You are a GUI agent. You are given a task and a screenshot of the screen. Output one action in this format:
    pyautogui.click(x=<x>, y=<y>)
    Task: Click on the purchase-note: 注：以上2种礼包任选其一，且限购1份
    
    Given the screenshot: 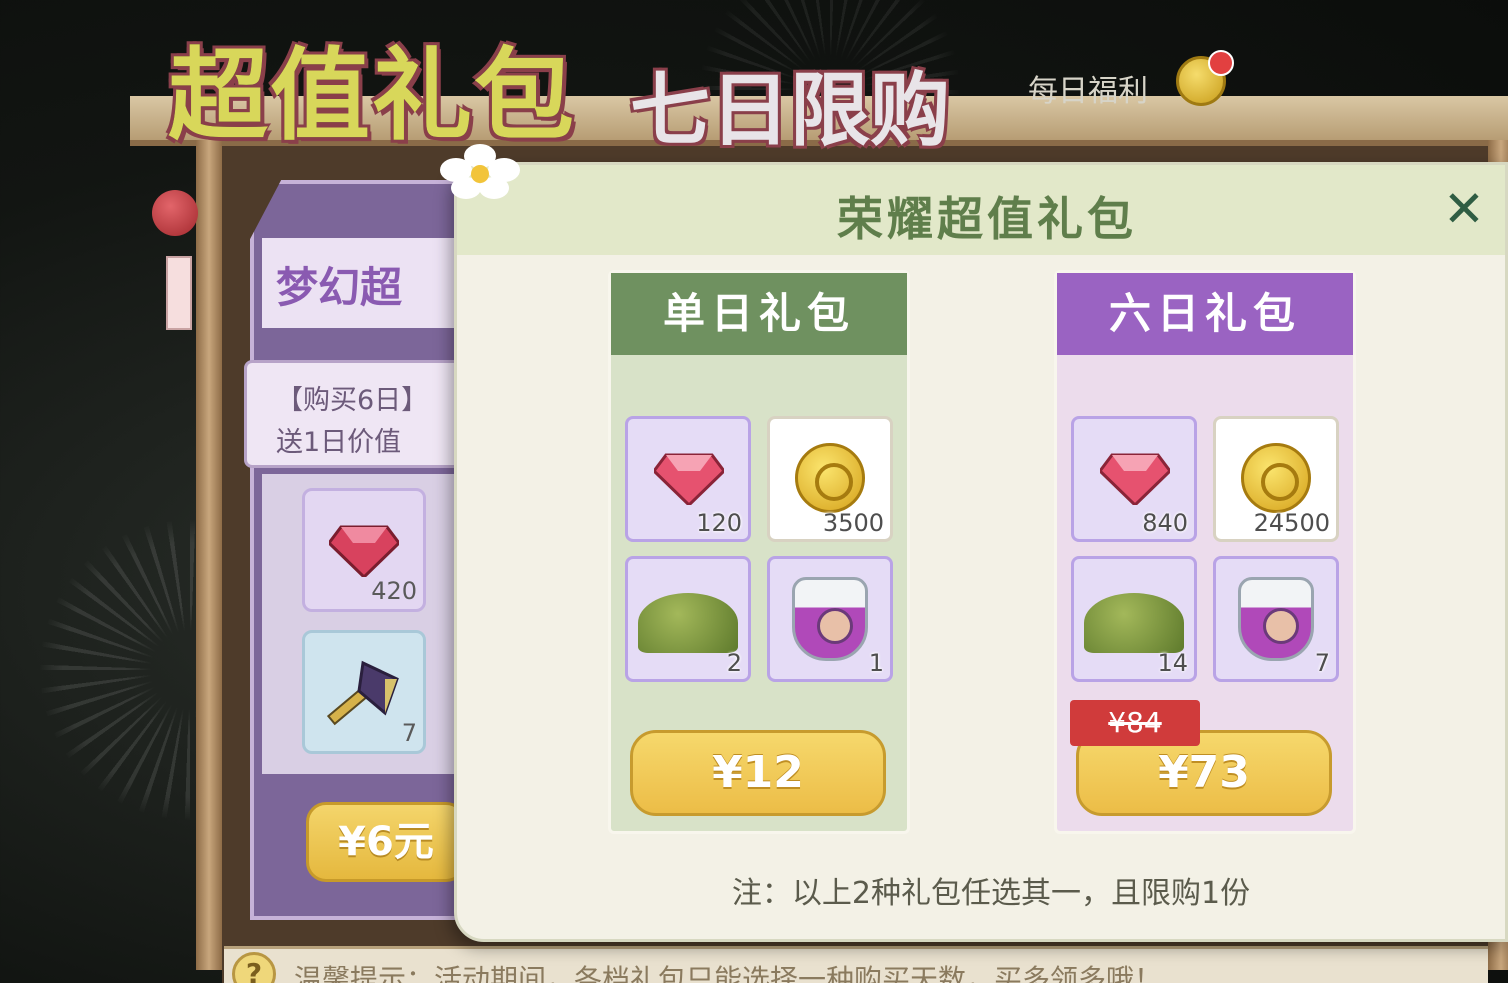 What is the action you would take?
    pyautogui.click(x=991, y=893)
    